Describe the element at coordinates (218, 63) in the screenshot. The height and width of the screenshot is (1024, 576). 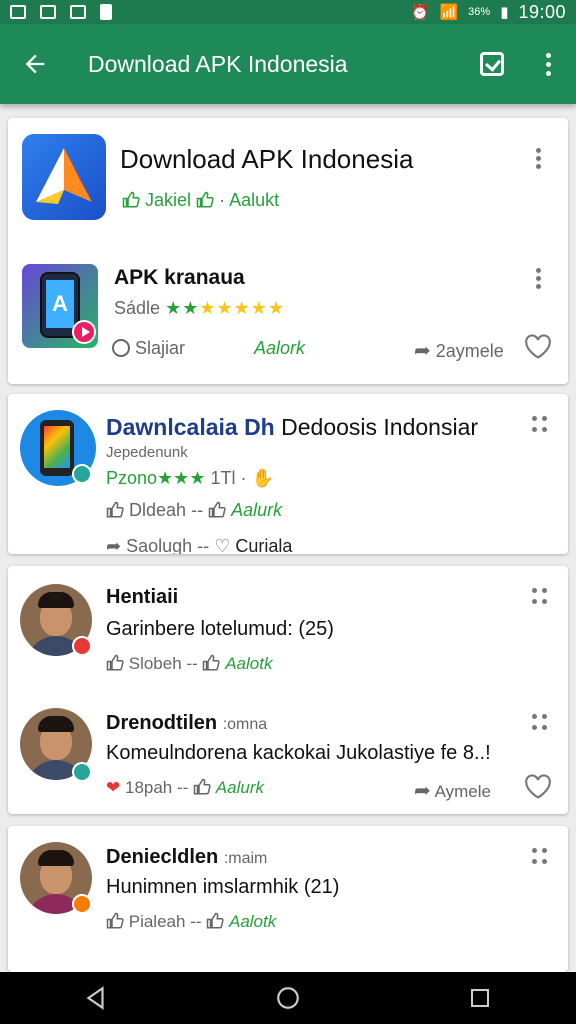
I see `page-title: Download APK Indonesia` at that location.